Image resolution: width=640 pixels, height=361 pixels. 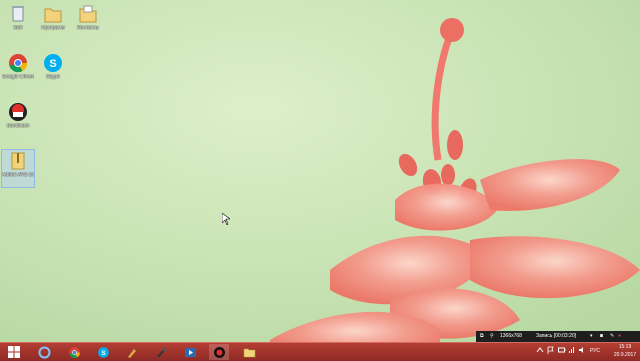 What do you see at coordinates (595, 351) in the screenshot?
I see `input-language-indicator: РУС` at bounding box center [595, 351].